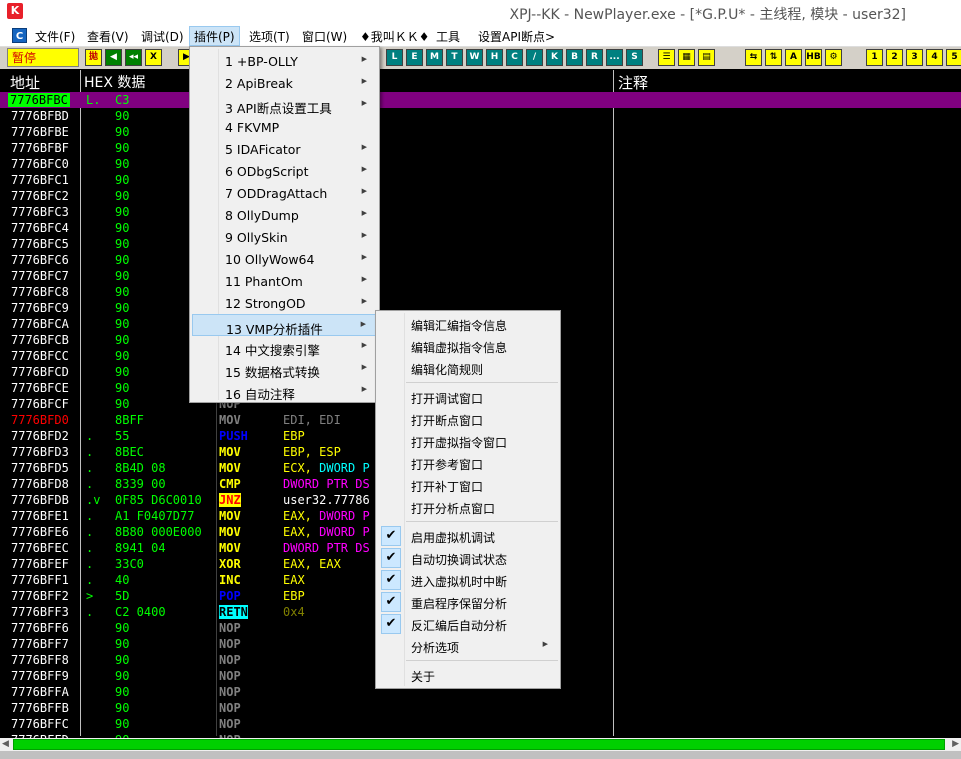 The width and height of the screenshot is (961, 759). I want to click on plugin-menu-item: 15 数据格式转换 ▶, so click(284, 369).